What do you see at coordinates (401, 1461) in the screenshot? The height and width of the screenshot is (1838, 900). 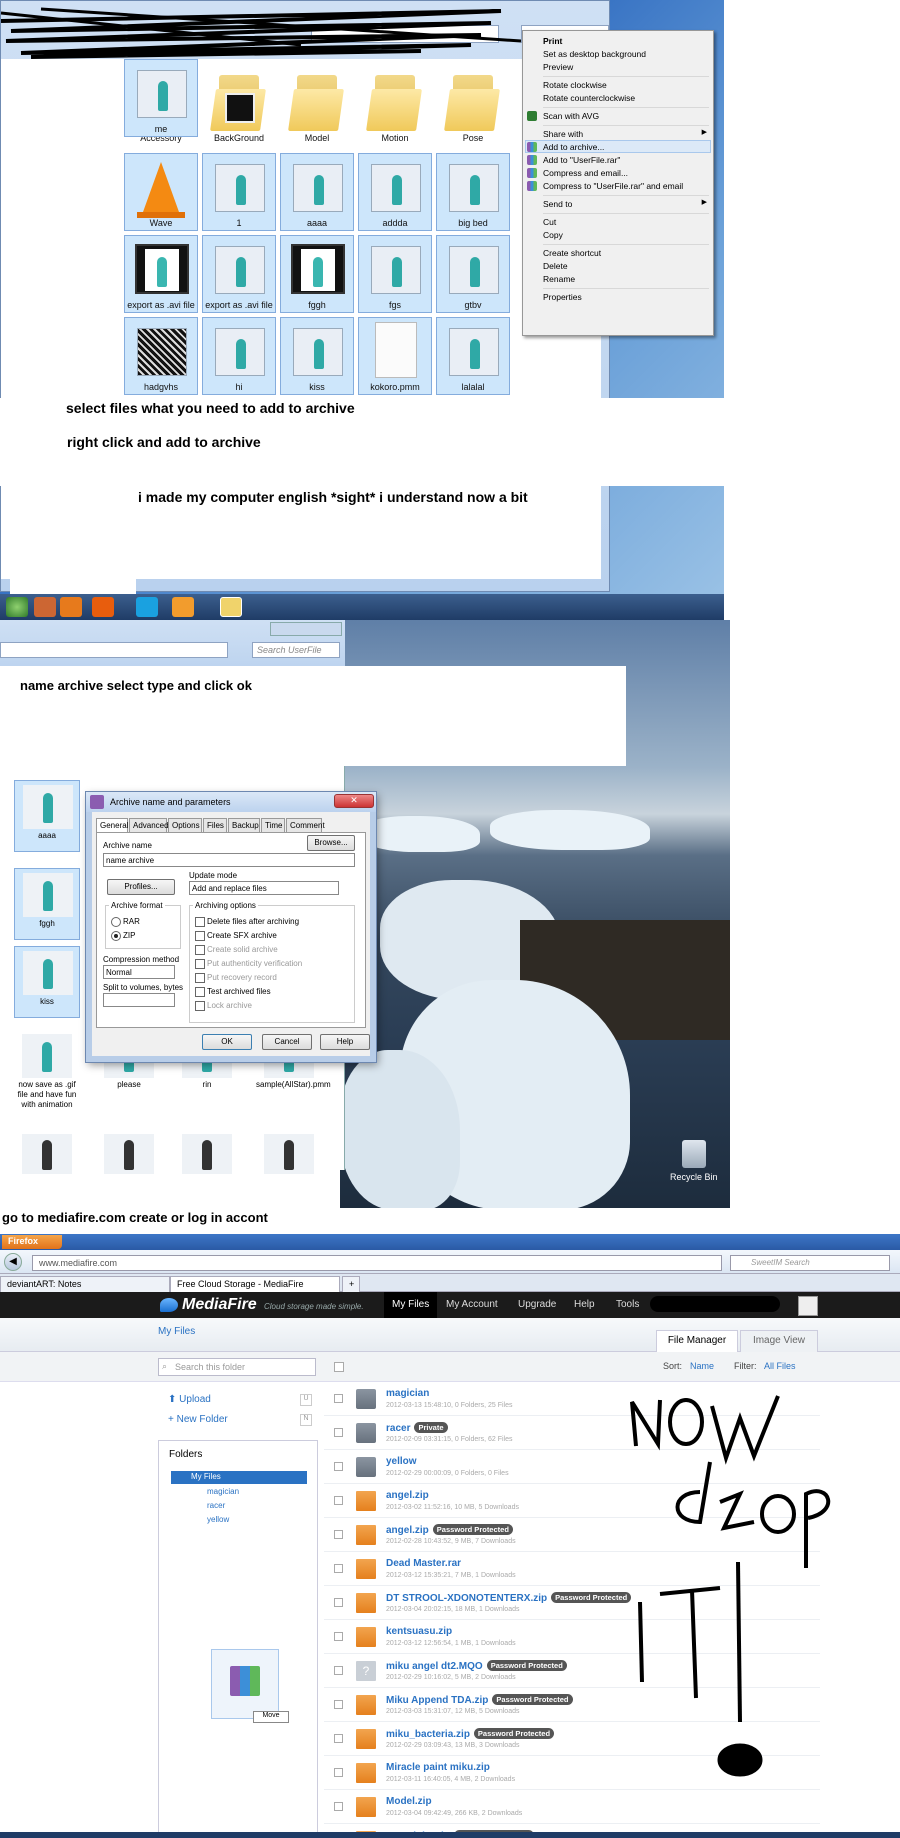 I see `file-name: yellow` at bounding box center [401, 1461].